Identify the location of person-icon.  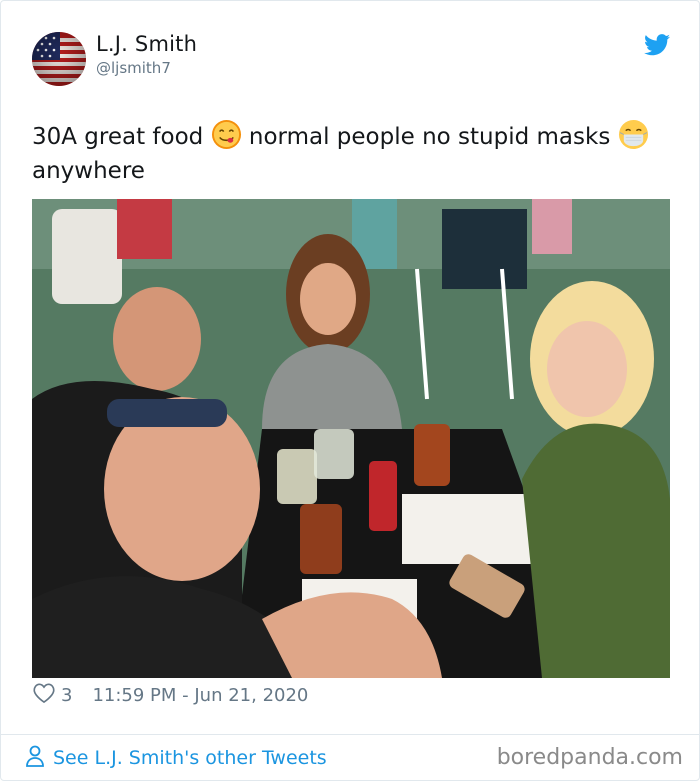
(35, 758).